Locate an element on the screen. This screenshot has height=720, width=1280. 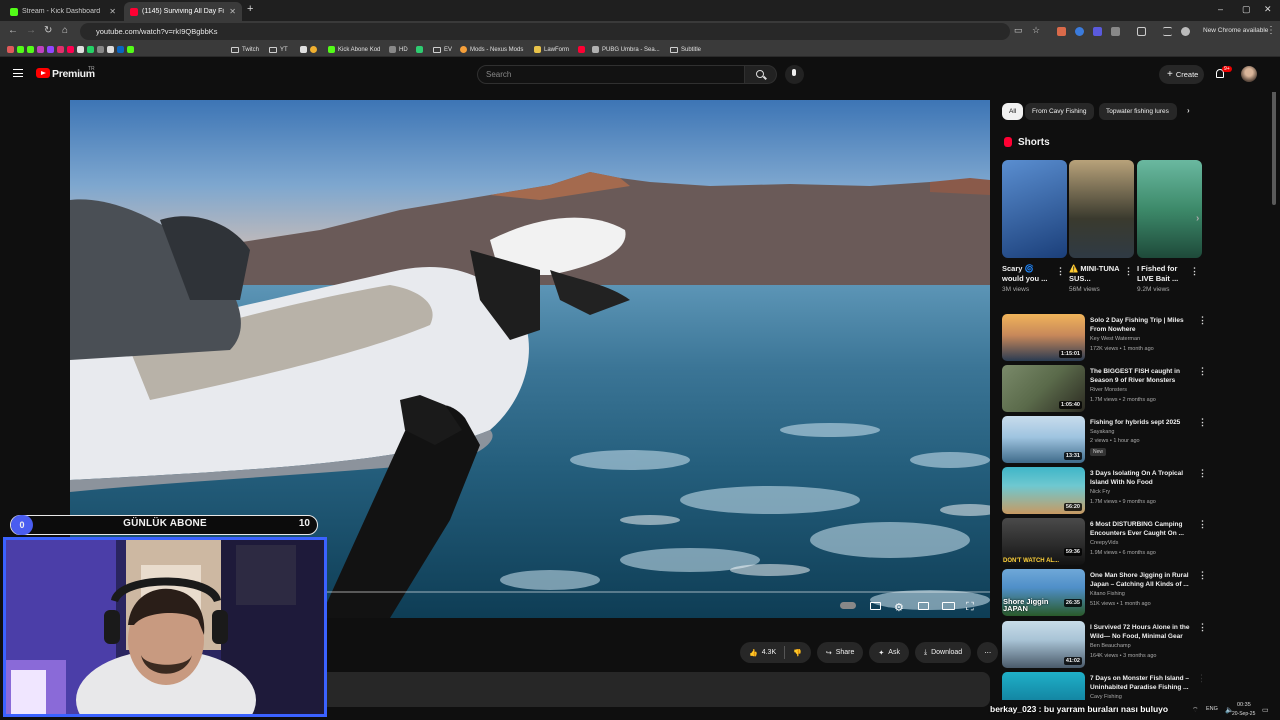
bookmark-ev: EV is located at coordinates (442, 49).